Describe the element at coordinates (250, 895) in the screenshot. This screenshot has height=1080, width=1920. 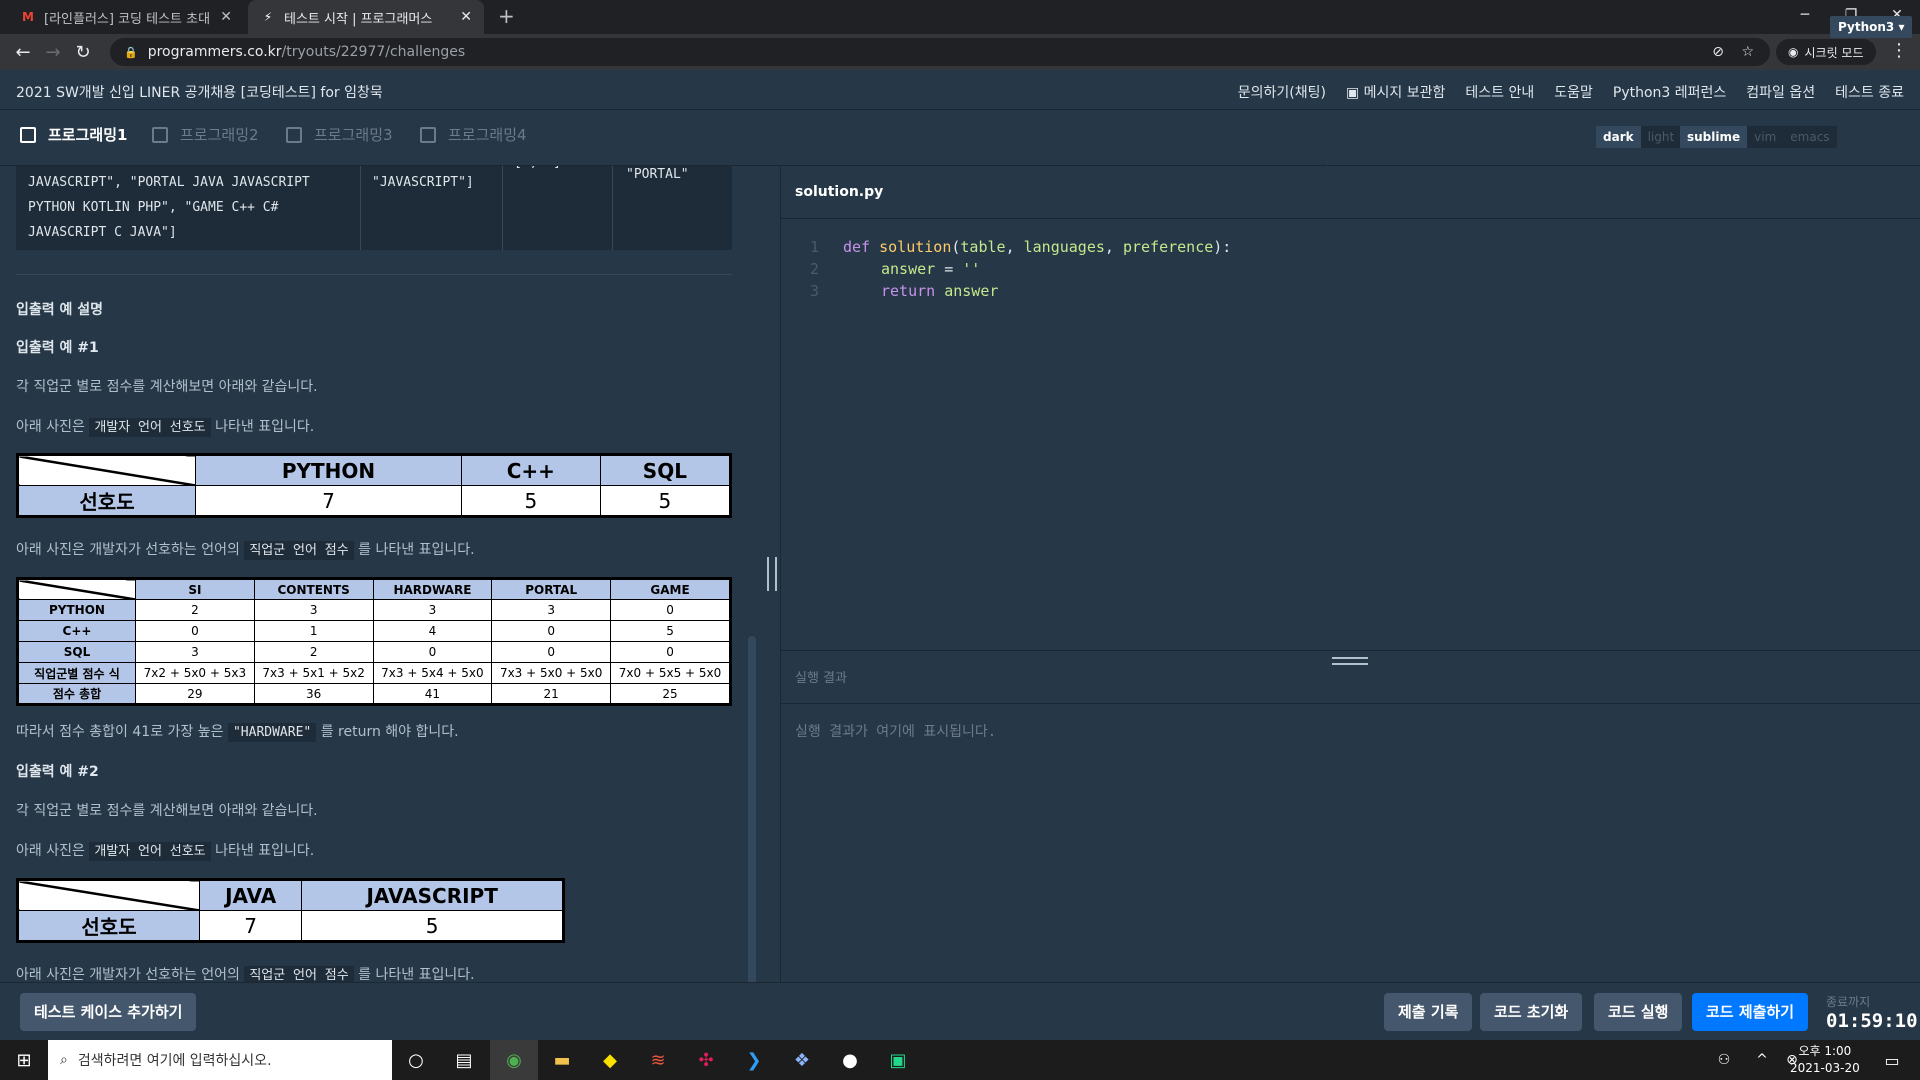
I see `table-header: JAVA` at that location.